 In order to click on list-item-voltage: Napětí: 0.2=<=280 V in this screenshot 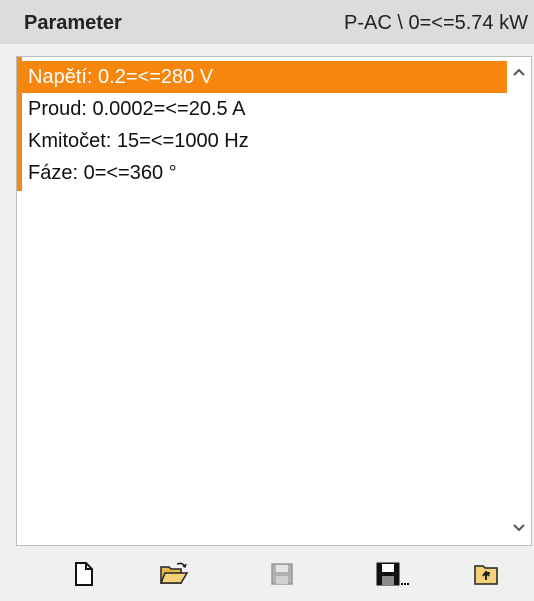, I will do `click(264, 77)`.